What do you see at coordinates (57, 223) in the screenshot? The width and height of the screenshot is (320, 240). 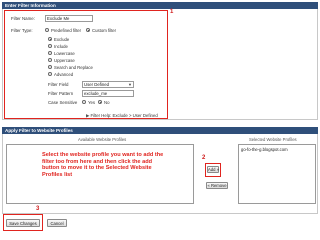 I see `cancel-button: Cancel` at bounding box center [57, 223].